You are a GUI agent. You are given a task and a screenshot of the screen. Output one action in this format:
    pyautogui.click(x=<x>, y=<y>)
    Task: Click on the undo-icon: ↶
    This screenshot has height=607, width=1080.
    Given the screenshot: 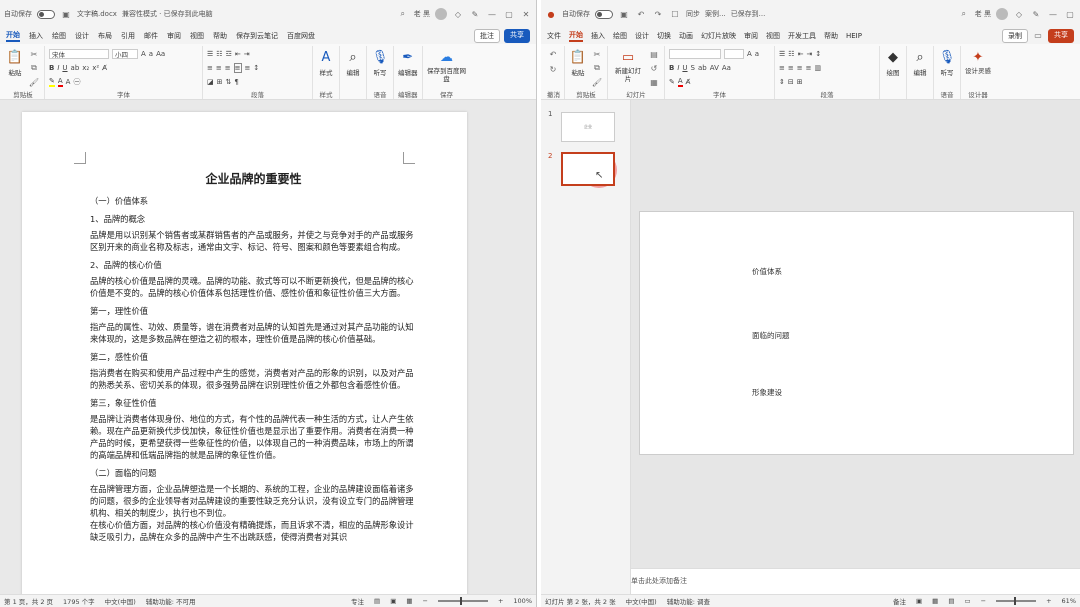 What is the action you would take?
    pyautogui.click(x=553, y=54)
    